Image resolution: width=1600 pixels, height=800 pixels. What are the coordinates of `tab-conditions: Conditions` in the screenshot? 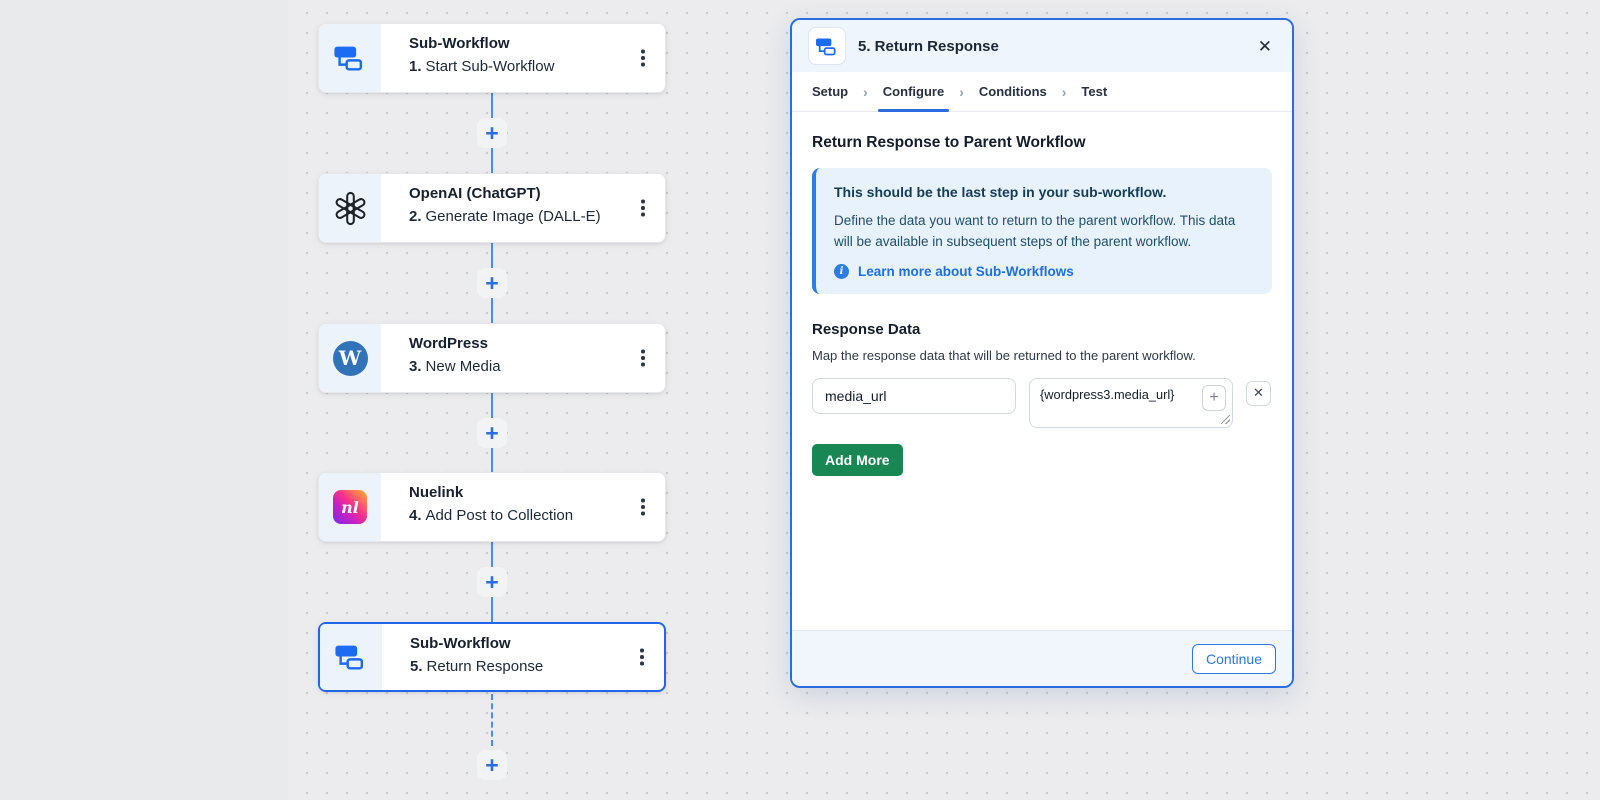 It's located at (1013, 91).